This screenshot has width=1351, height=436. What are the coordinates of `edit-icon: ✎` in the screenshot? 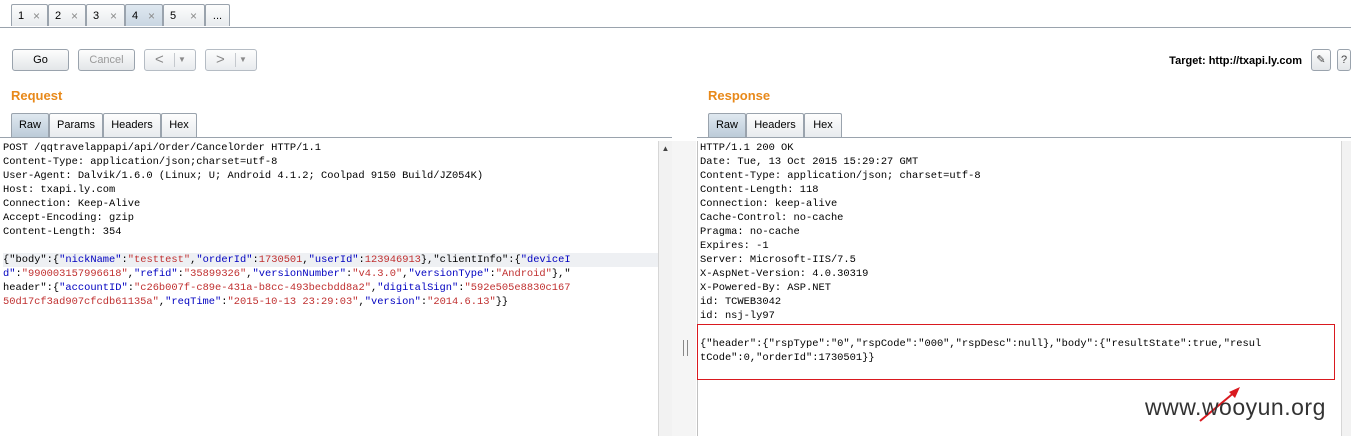 It's located at (1321, 60).